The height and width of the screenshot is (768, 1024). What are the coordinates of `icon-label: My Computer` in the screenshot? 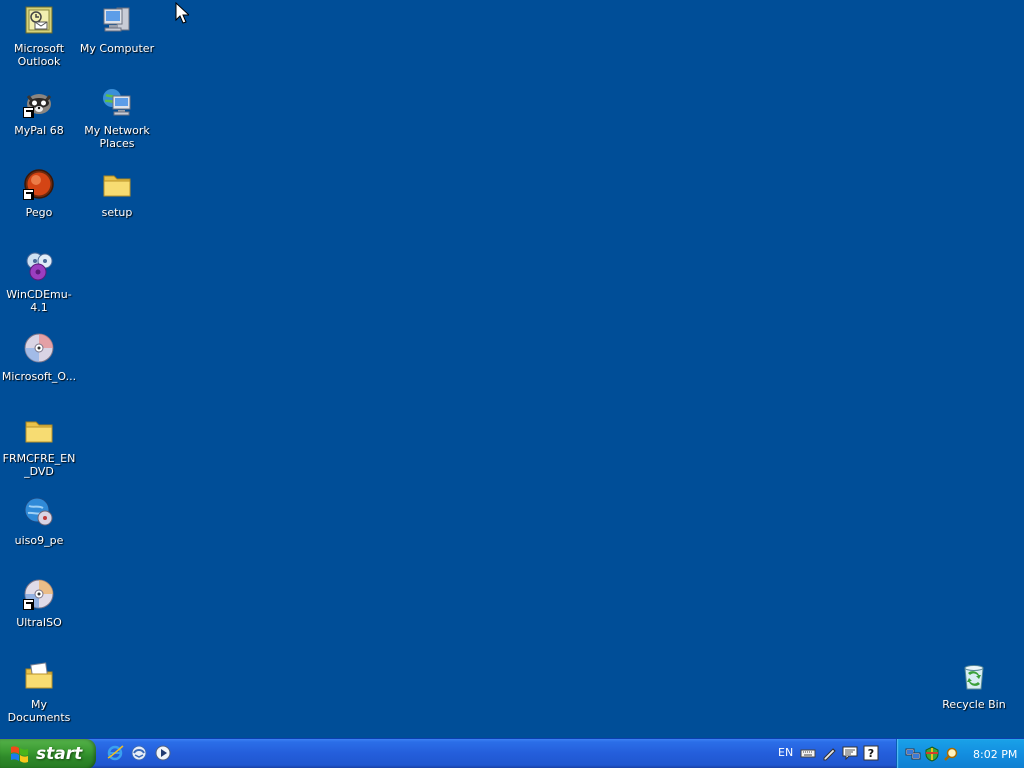 It's located at (117, 48).